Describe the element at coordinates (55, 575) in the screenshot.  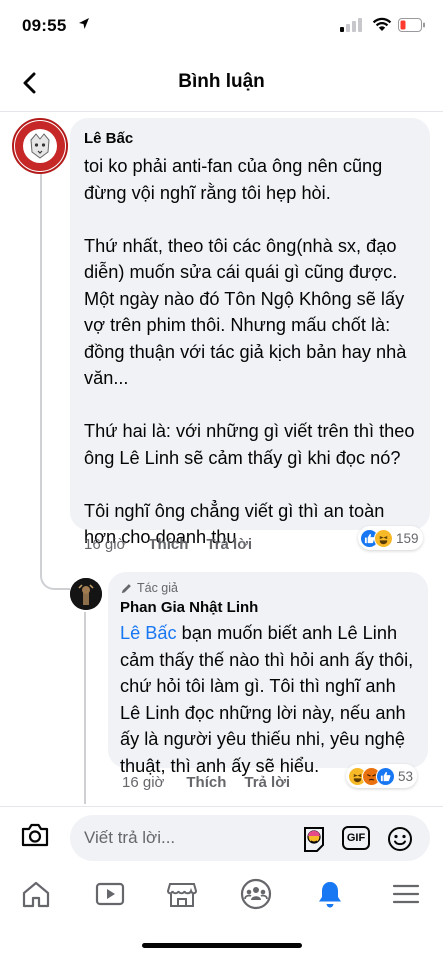
I see `thread-branch` at that location.